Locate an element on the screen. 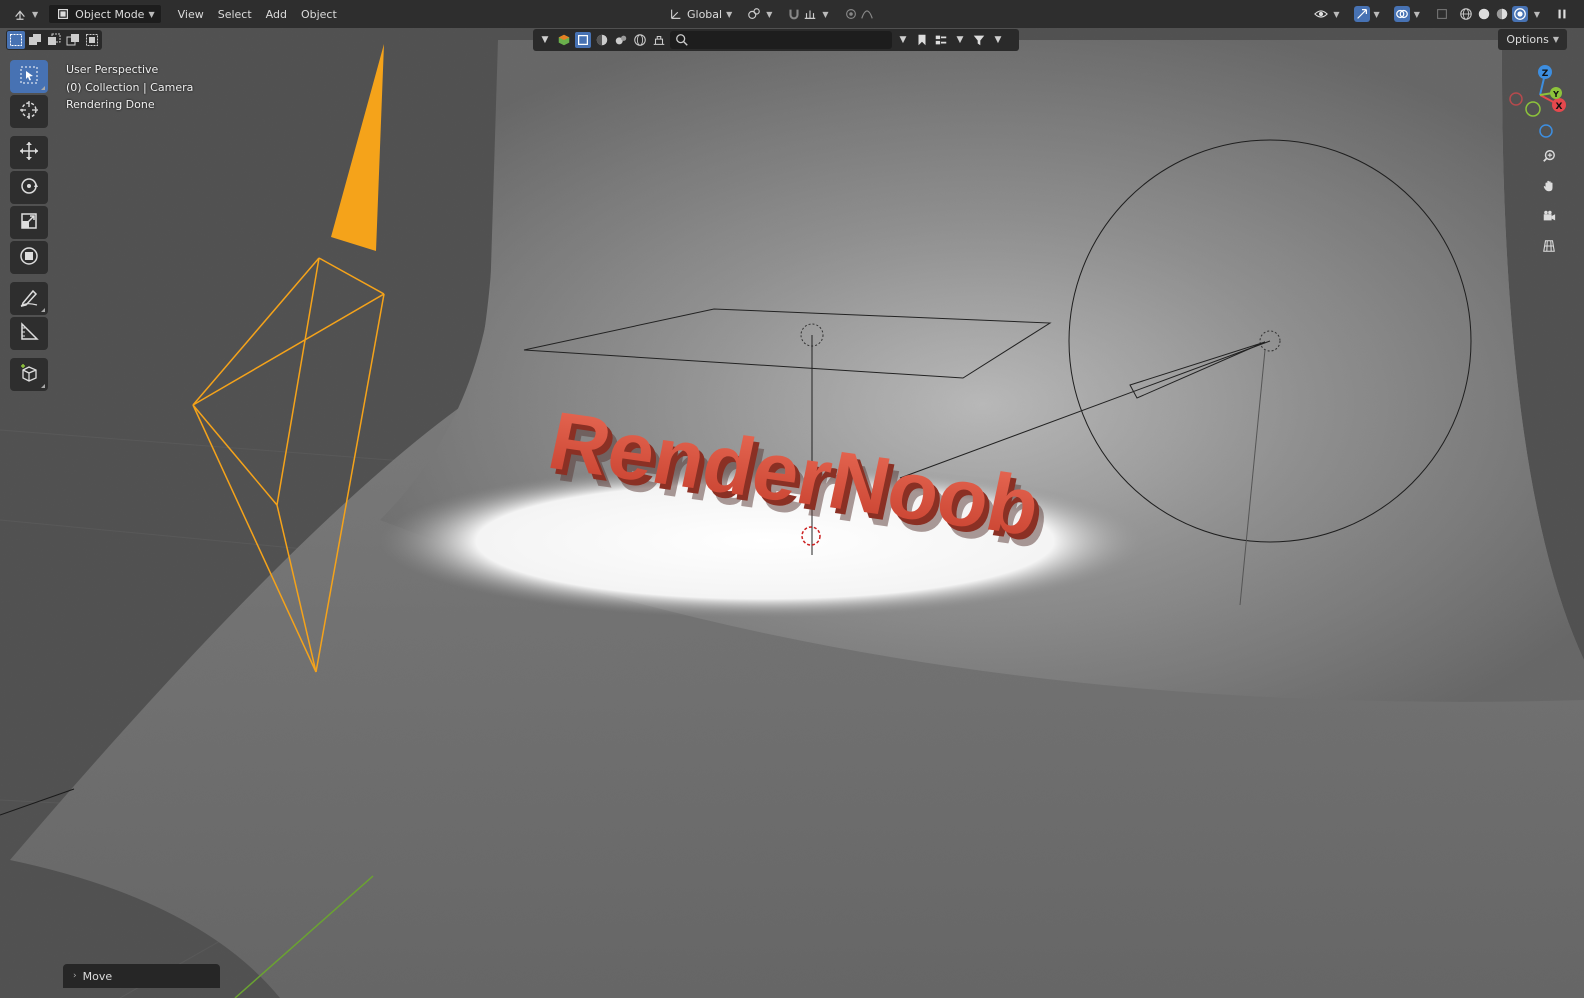  select-subtract-icon is located at coordinates (54, 40).